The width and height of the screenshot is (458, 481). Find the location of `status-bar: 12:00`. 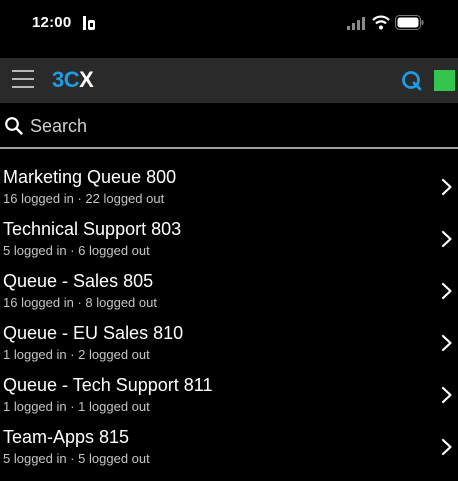

status-bar: 12:00 is located at coordinates (229, 29).